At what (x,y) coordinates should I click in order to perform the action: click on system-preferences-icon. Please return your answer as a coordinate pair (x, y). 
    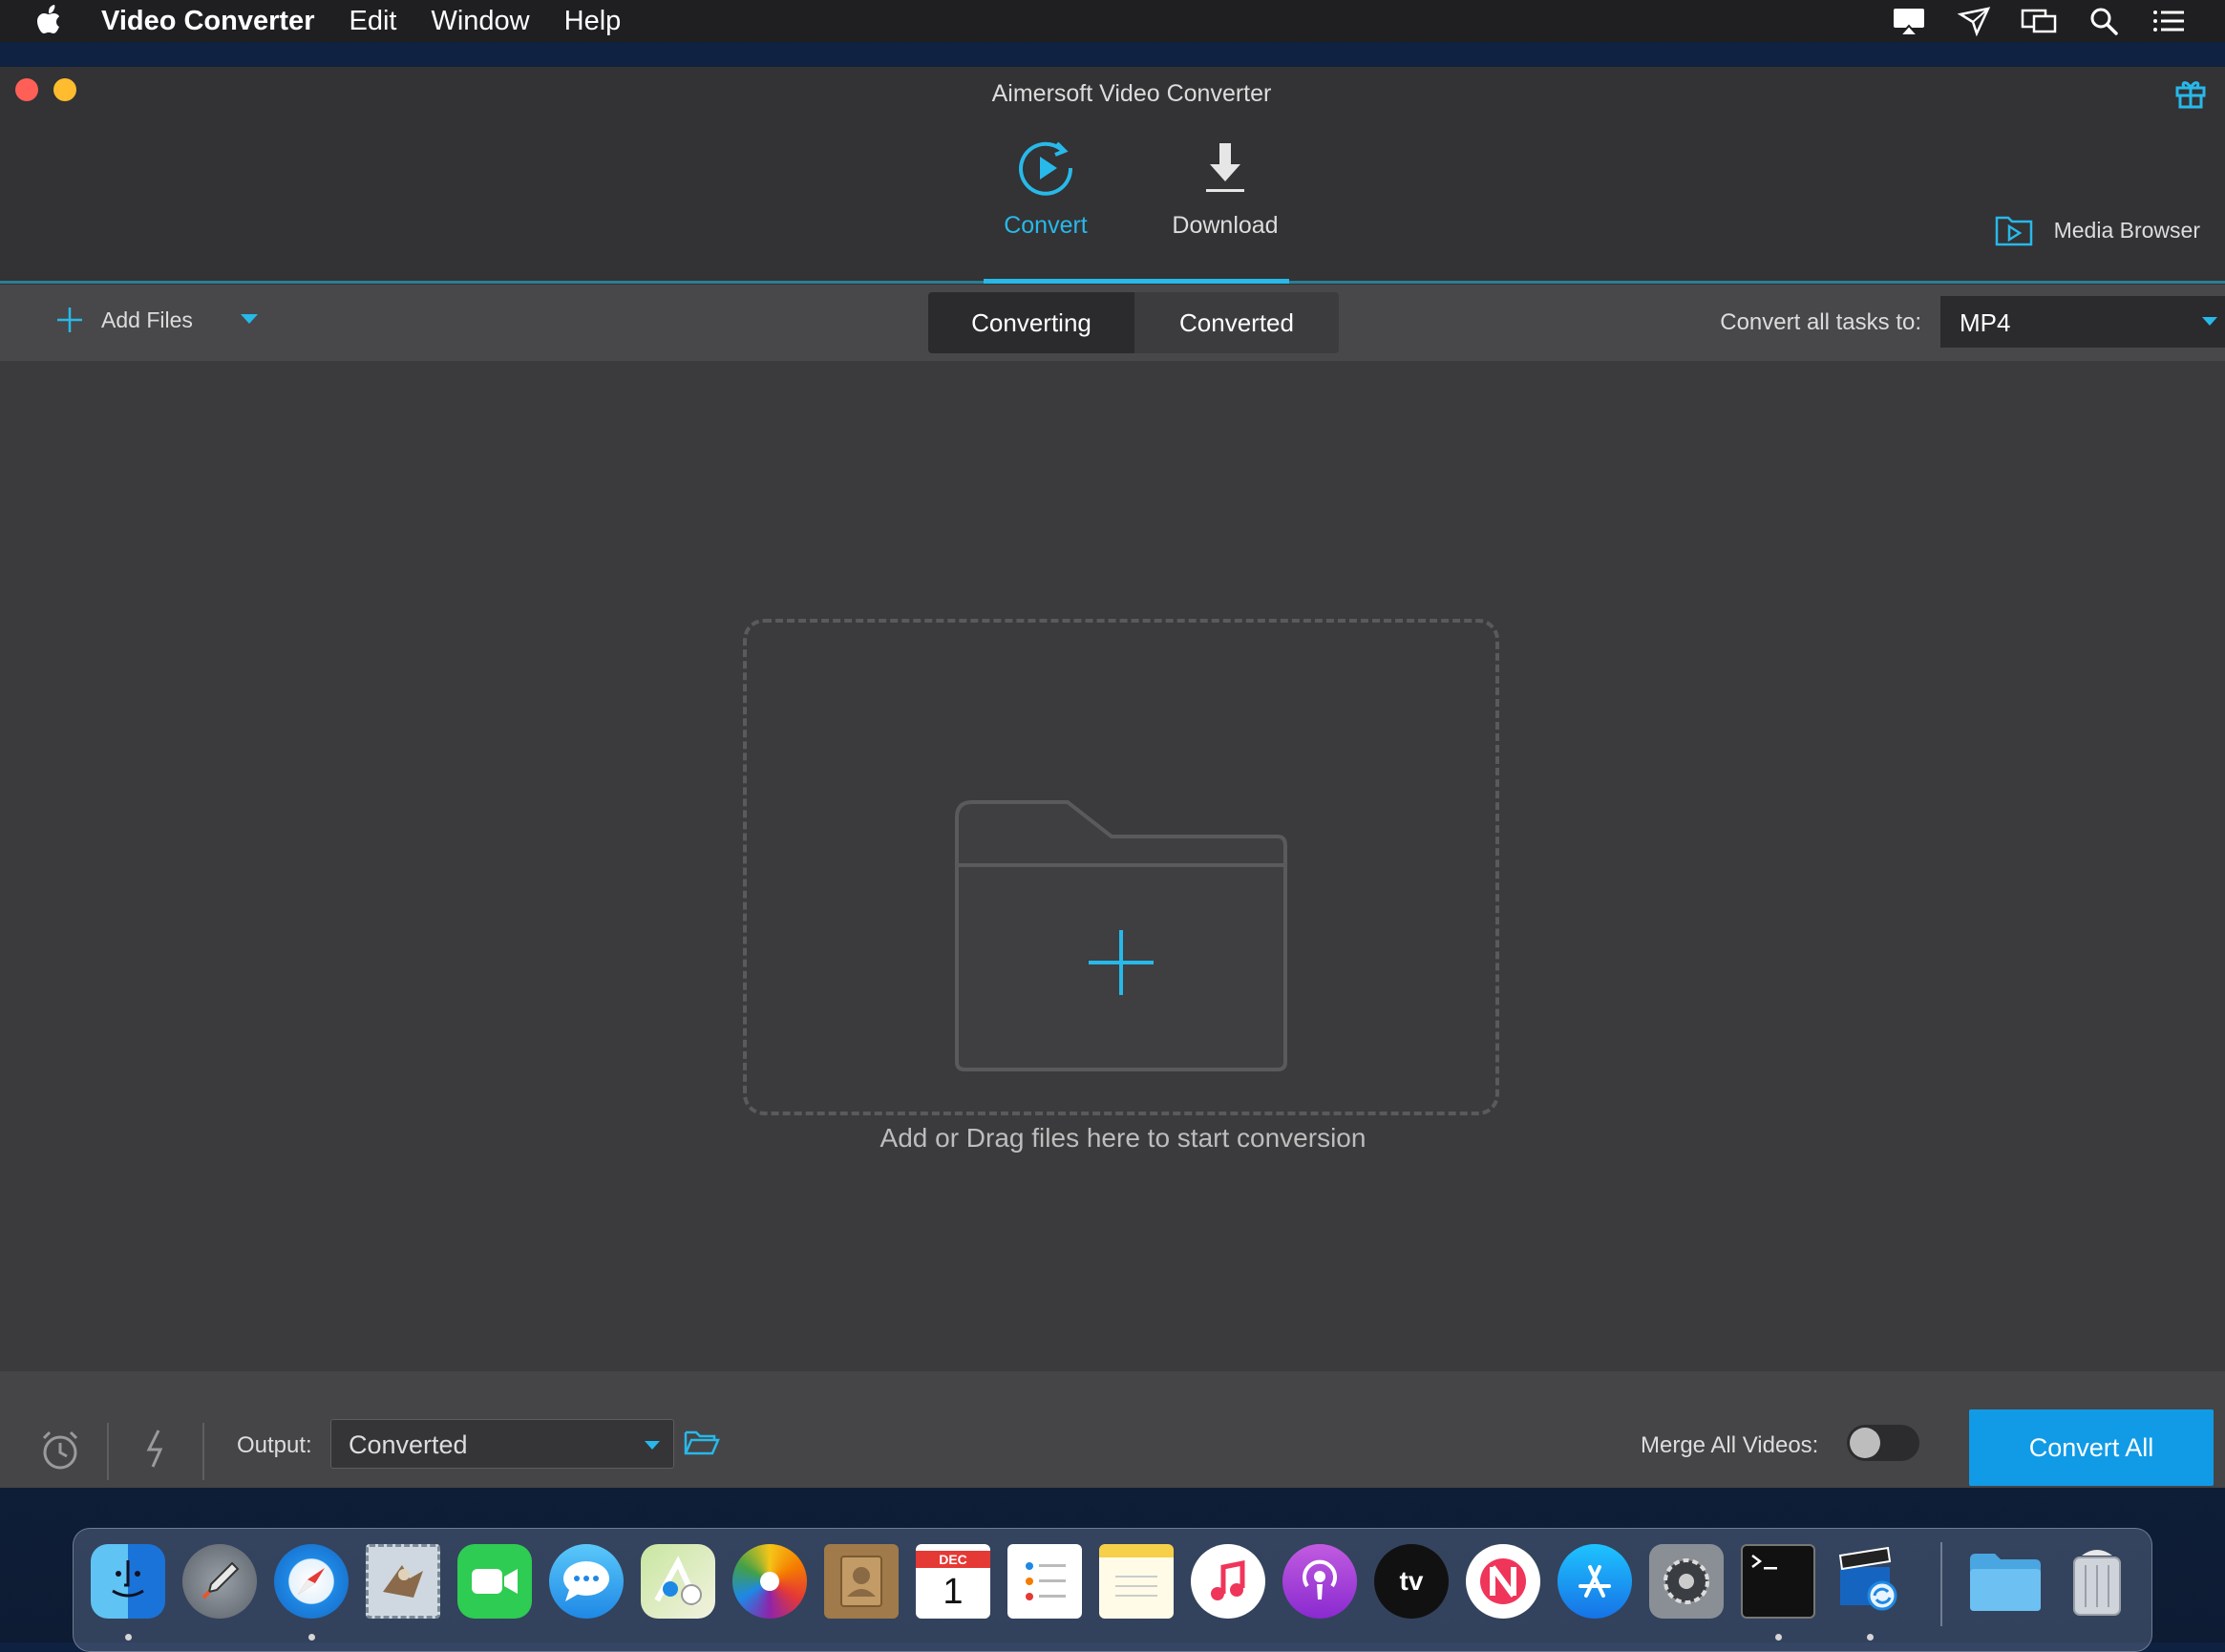
    Looking at the image, I should click on (1686, 1581).